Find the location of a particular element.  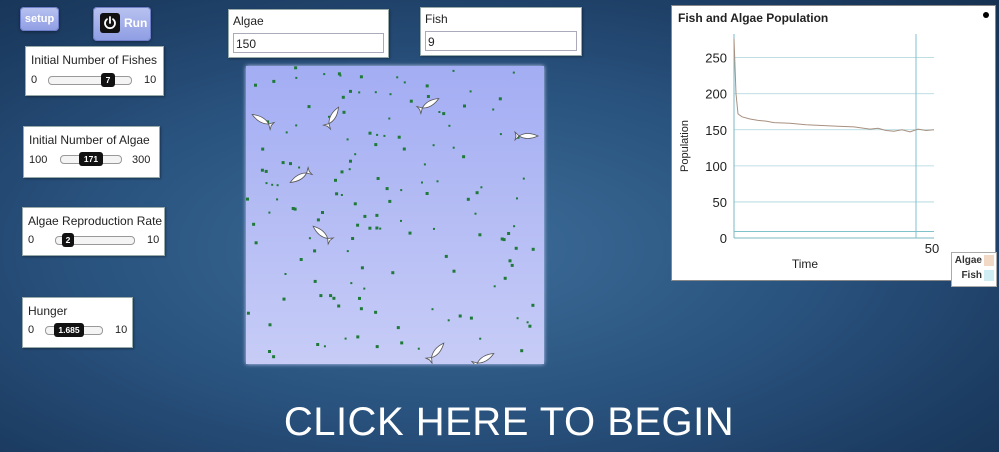

monitor-fish: Fish 9 is located at coordinates (501, 31).